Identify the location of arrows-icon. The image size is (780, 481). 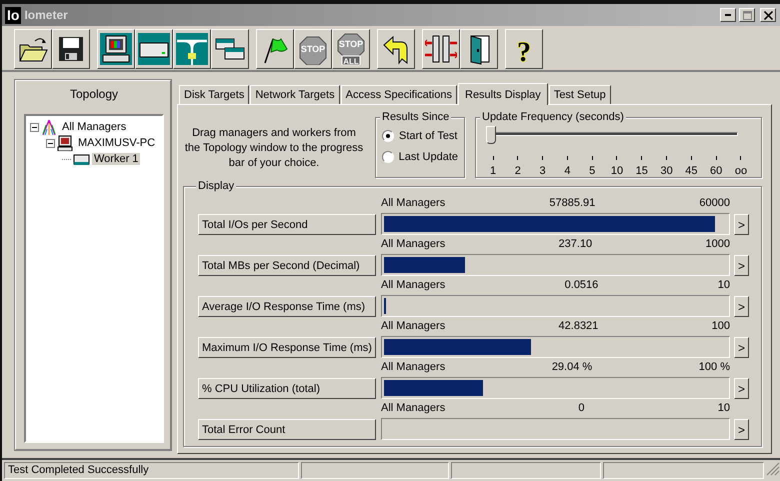
(441, 49).